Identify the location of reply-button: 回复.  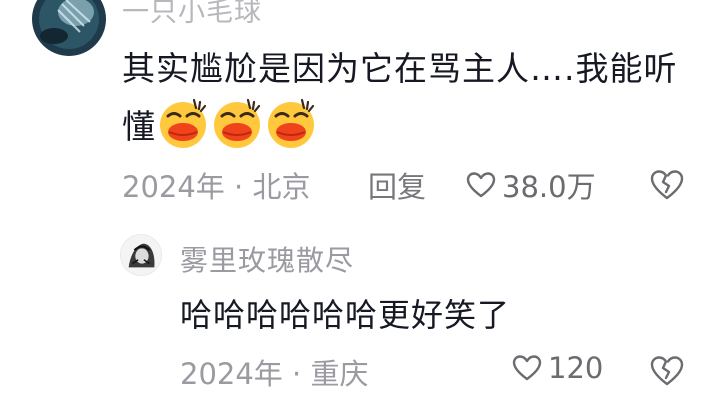
(397, 185).